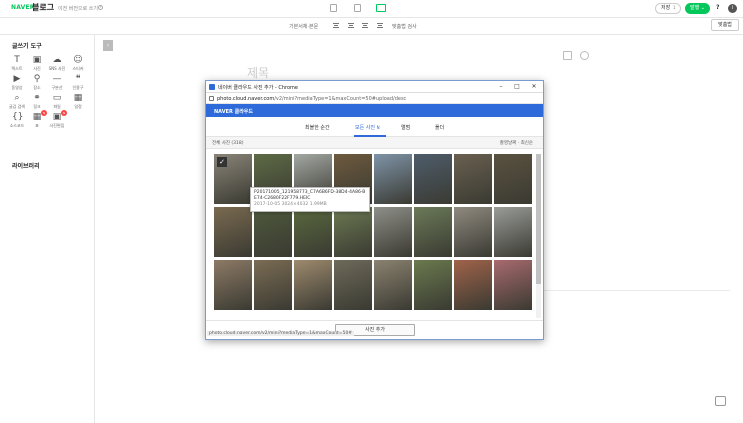  I want to click on scrollbar-thumb, so click(538, 219).